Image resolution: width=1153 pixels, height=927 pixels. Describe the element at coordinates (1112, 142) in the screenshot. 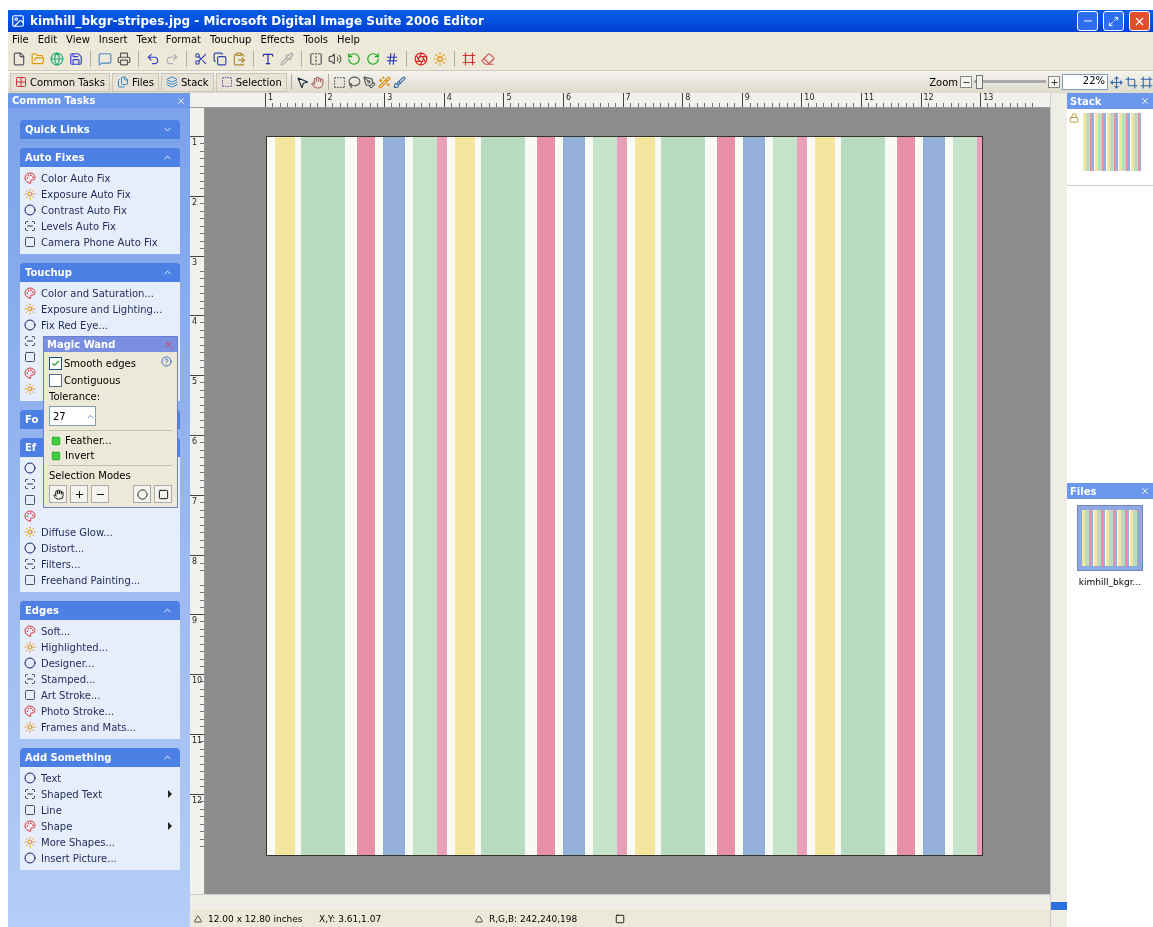

I see `stack-thumbnail` at that location.